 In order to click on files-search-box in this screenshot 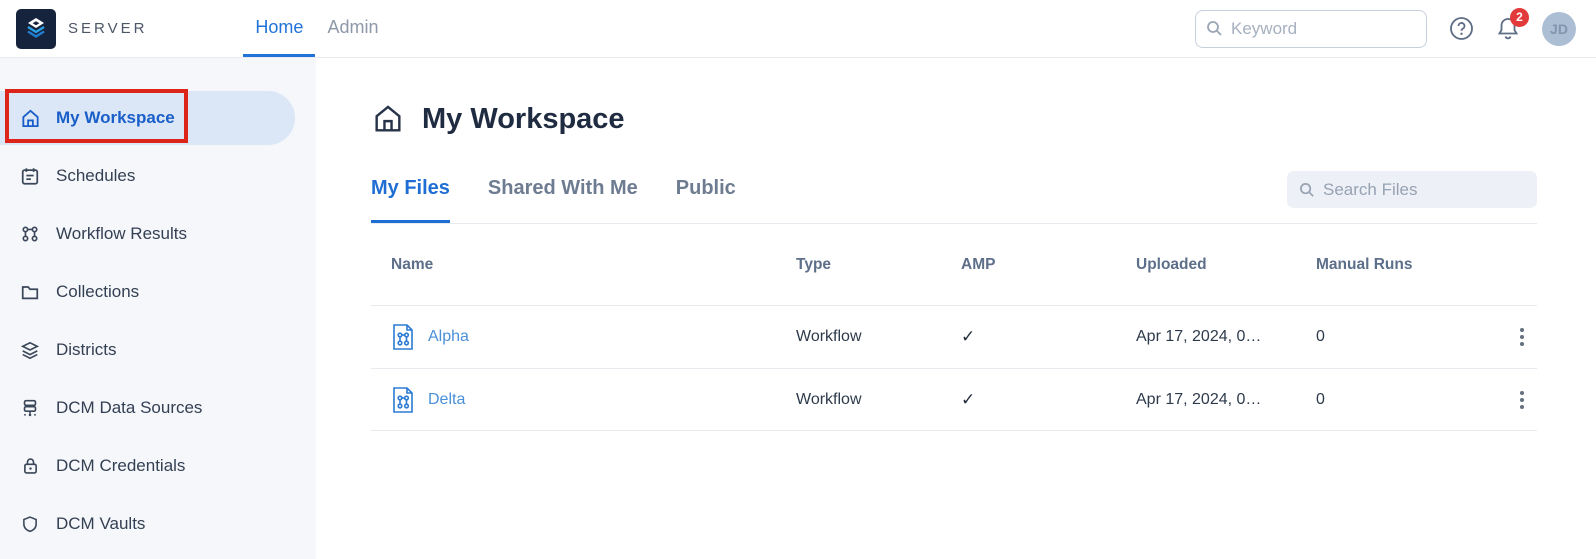, I will do `click(1412, 189)`.